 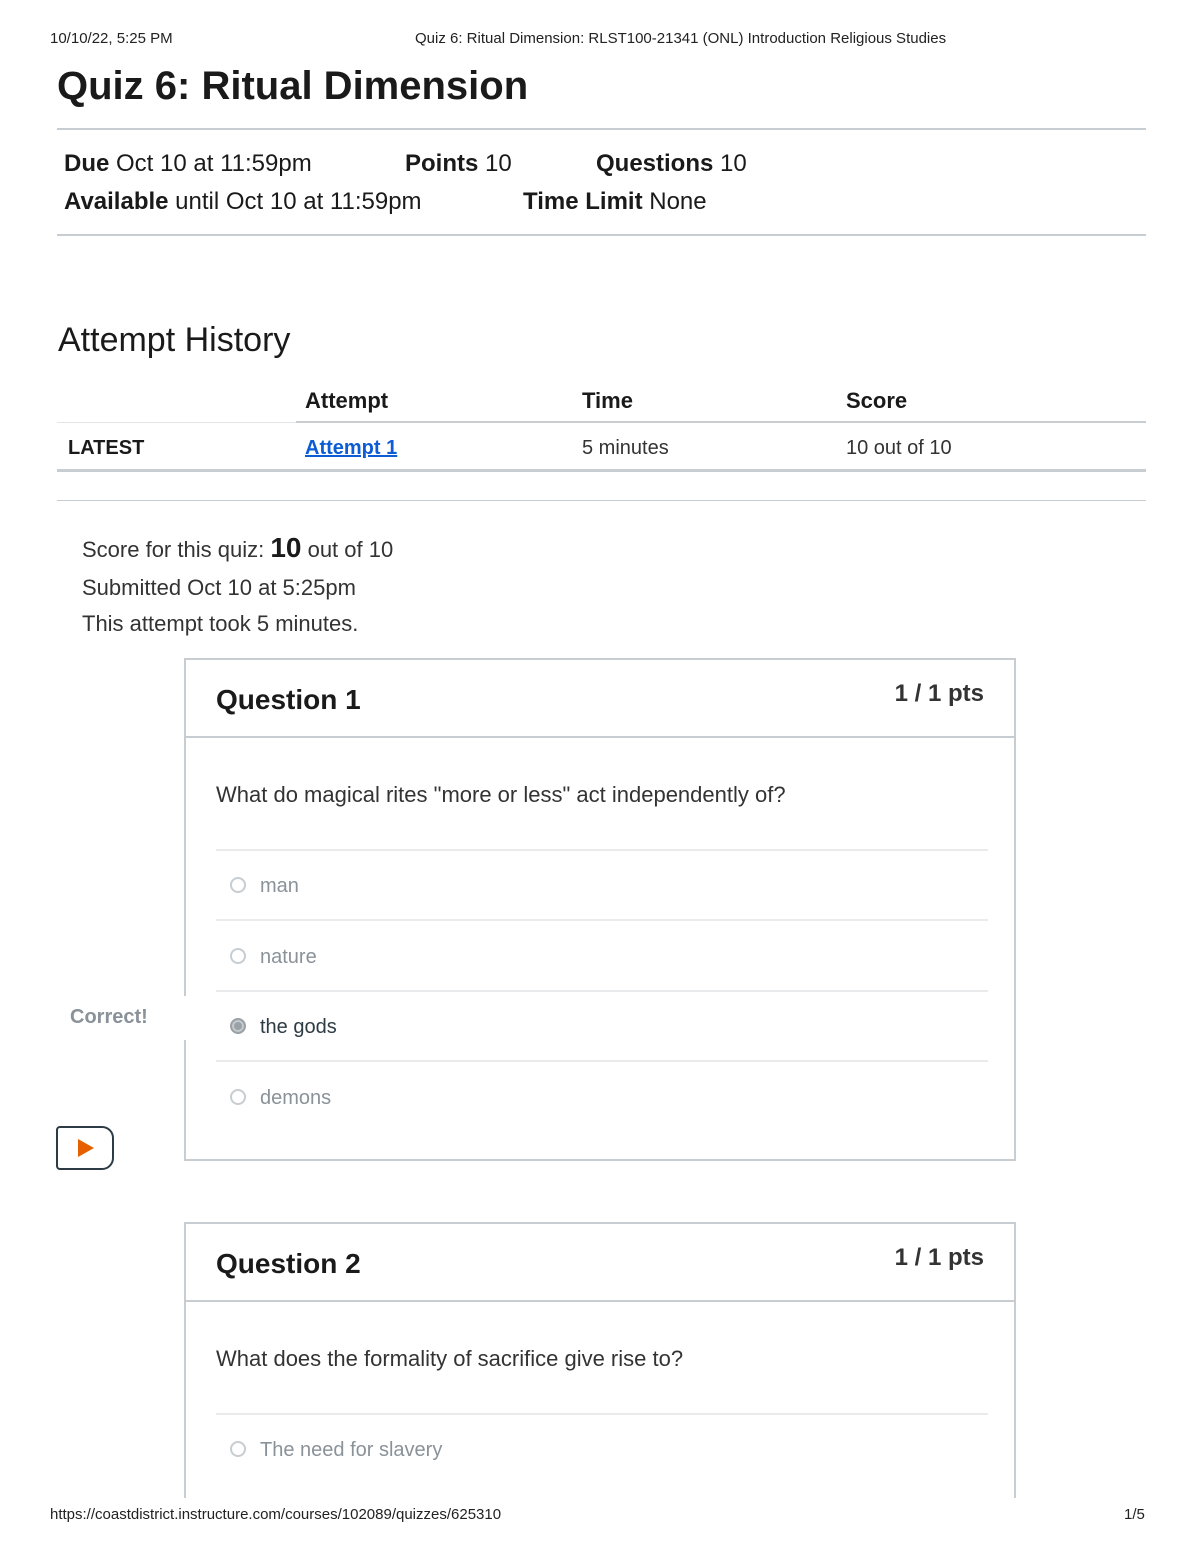 What do you see at coordinates (293, 86) in the screenshot?
I see `page-title: Quiz 6: Ritual Dimension` at bounding box center [293, 86].